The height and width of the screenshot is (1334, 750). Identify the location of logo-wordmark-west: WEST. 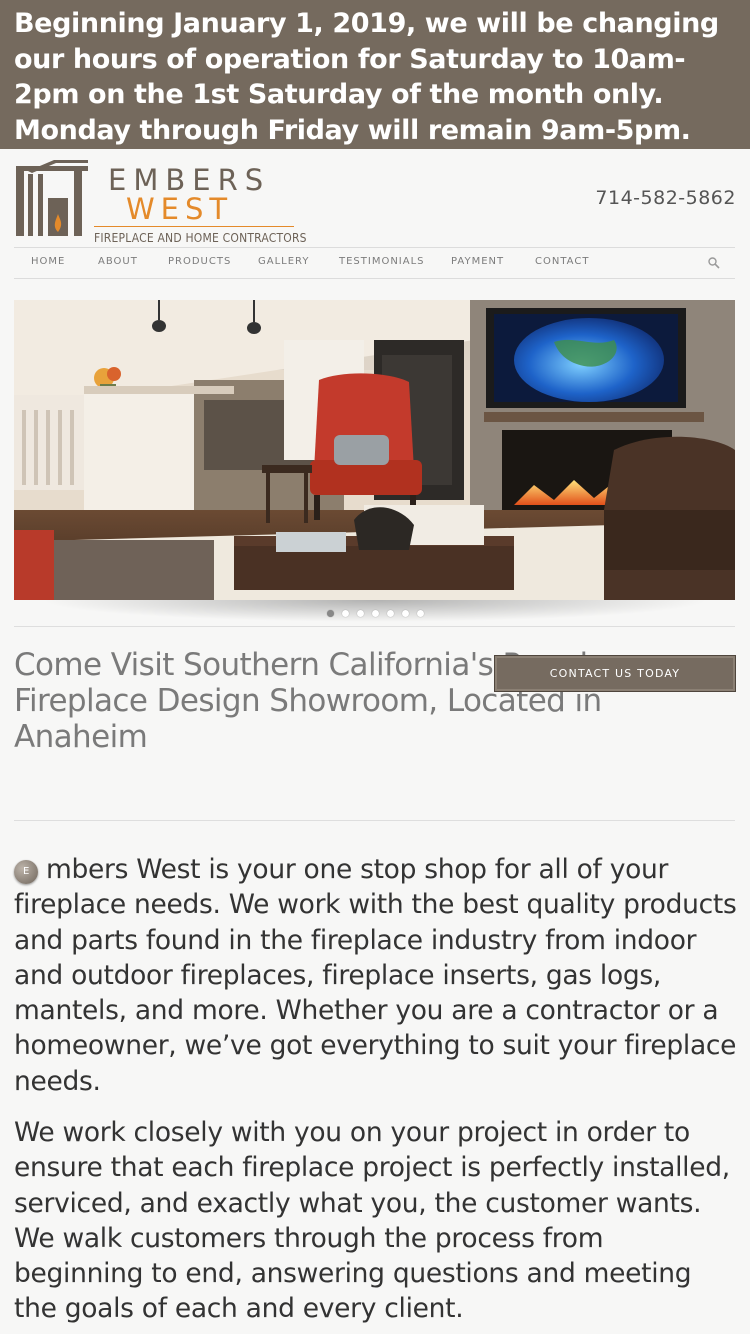
(180, 209).